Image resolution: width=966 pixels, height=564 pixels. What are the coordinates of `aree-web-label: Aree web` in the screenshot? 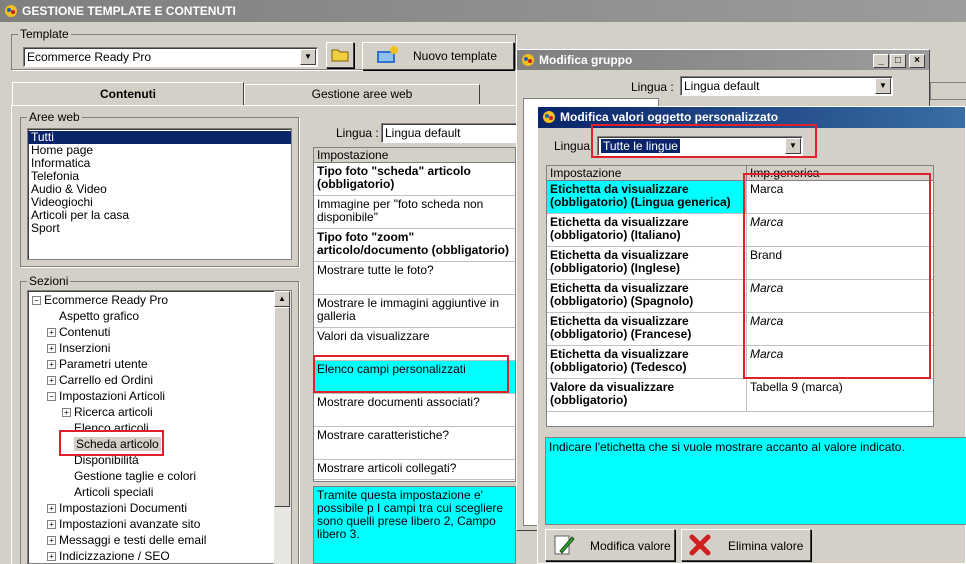 It's located at (54, 117).